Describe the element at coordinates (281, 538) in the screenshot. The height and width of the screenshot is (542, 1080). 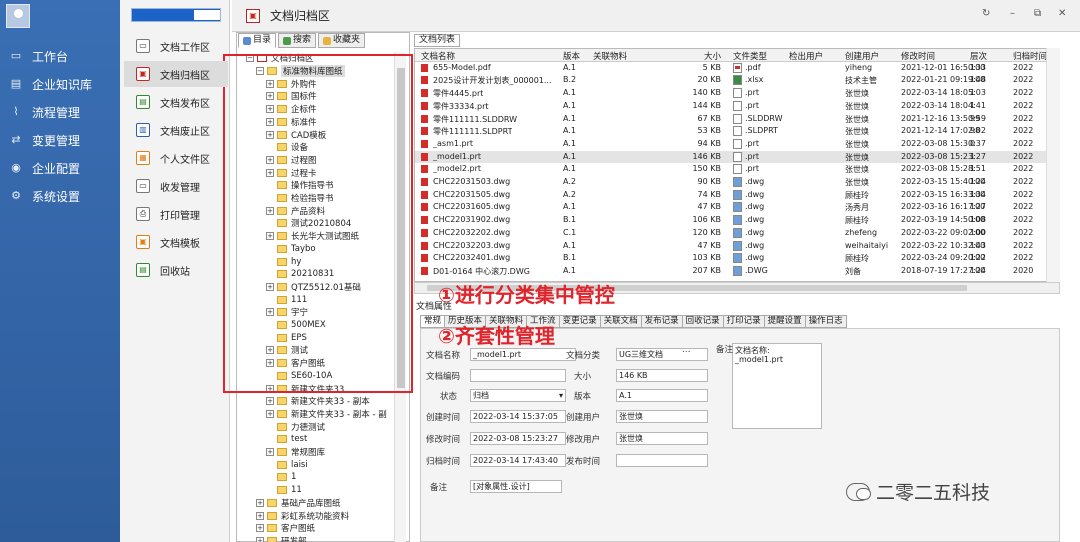
I see `tree-node: + 研发部` at that location.